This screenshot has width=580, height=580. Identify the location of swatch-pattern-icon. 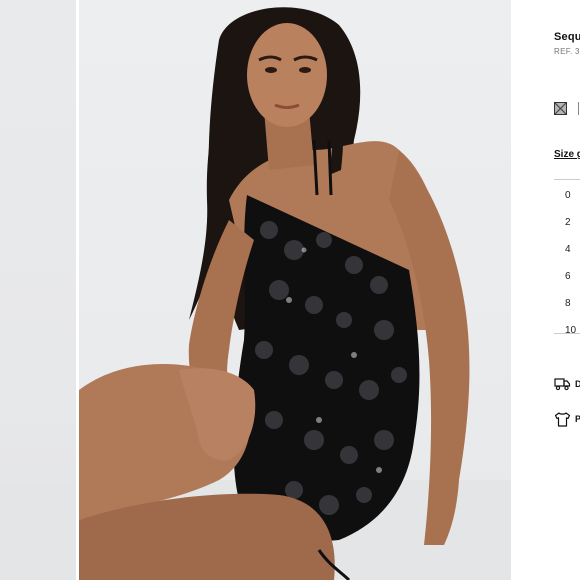
(560, 108).